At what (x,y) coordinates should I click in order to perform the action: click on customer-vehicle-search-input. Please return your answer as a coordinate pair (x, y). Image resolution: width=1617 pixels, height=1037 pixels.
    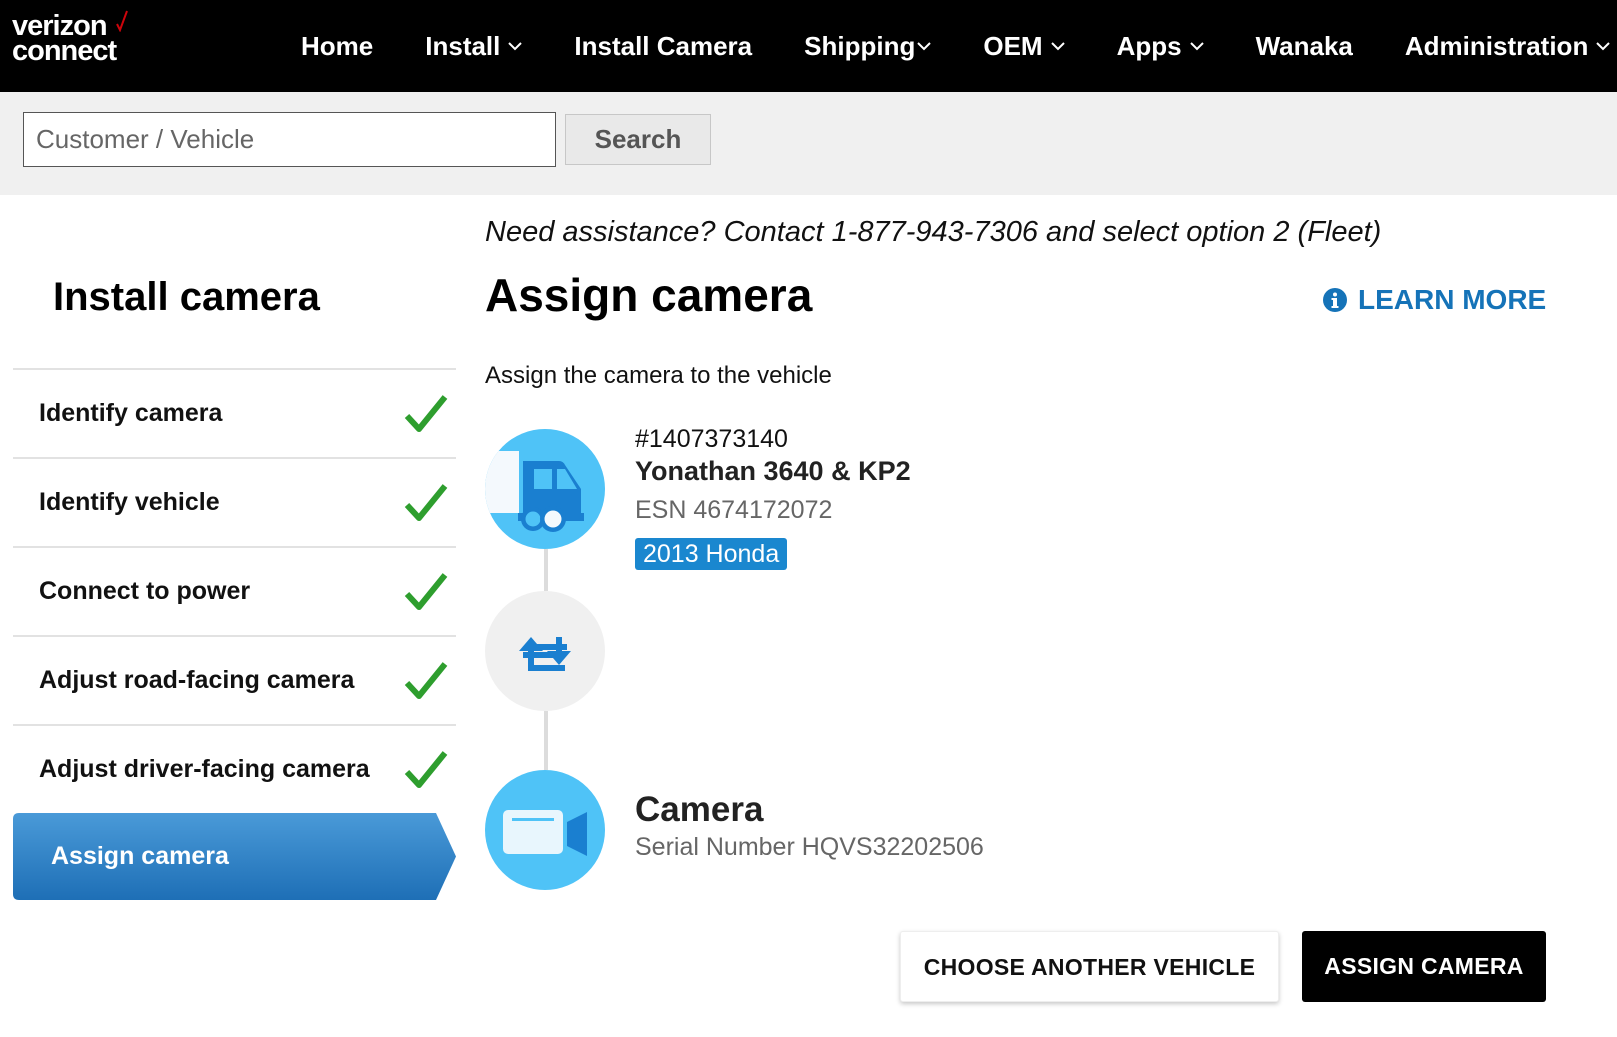
    Looking at the image, I should click on (289, 139).